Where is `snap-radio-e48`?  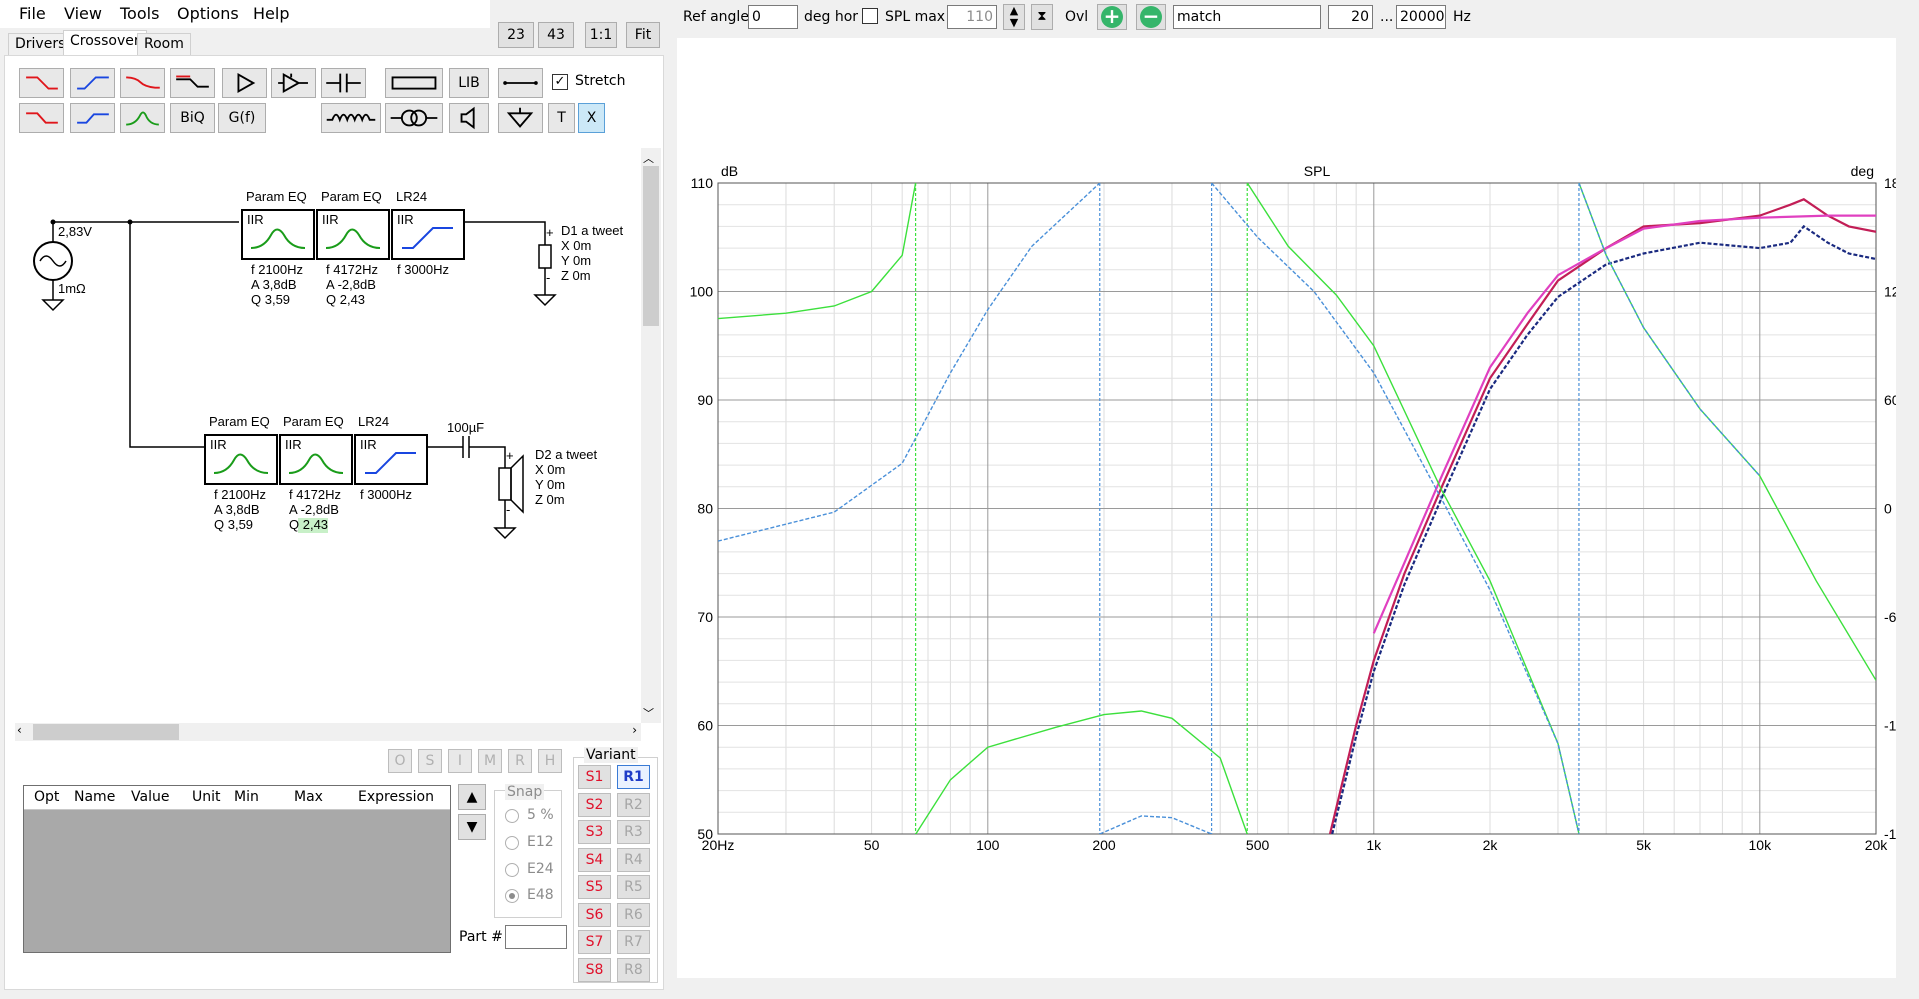
snap-radio-e48 is located at coordinates (512, 896).